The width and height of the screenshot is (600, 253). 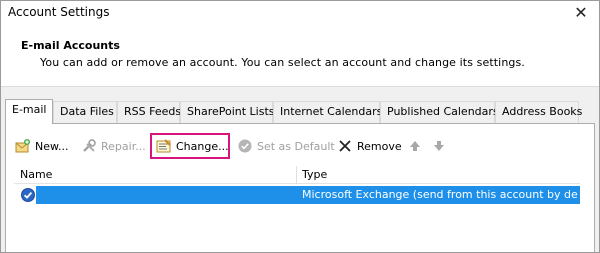 I want to click on move-up-button, so click(x=415, y=146).